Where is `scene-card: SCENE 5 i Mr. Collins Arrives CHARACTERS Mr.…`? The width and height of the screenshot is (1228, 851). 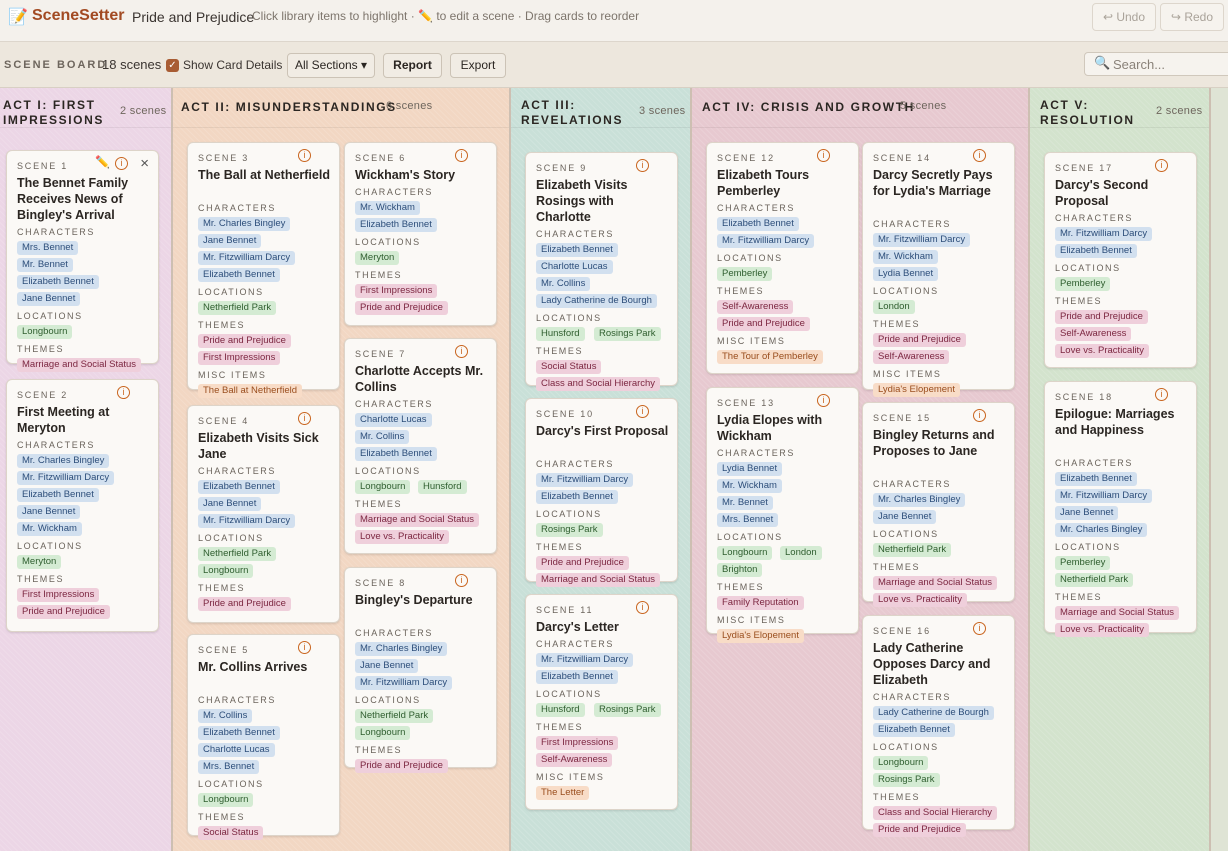 scene-card: SCENE 5 i Mr. Collins Arrives CHARACTERS Mr.… is located at coordinates (263, 737).